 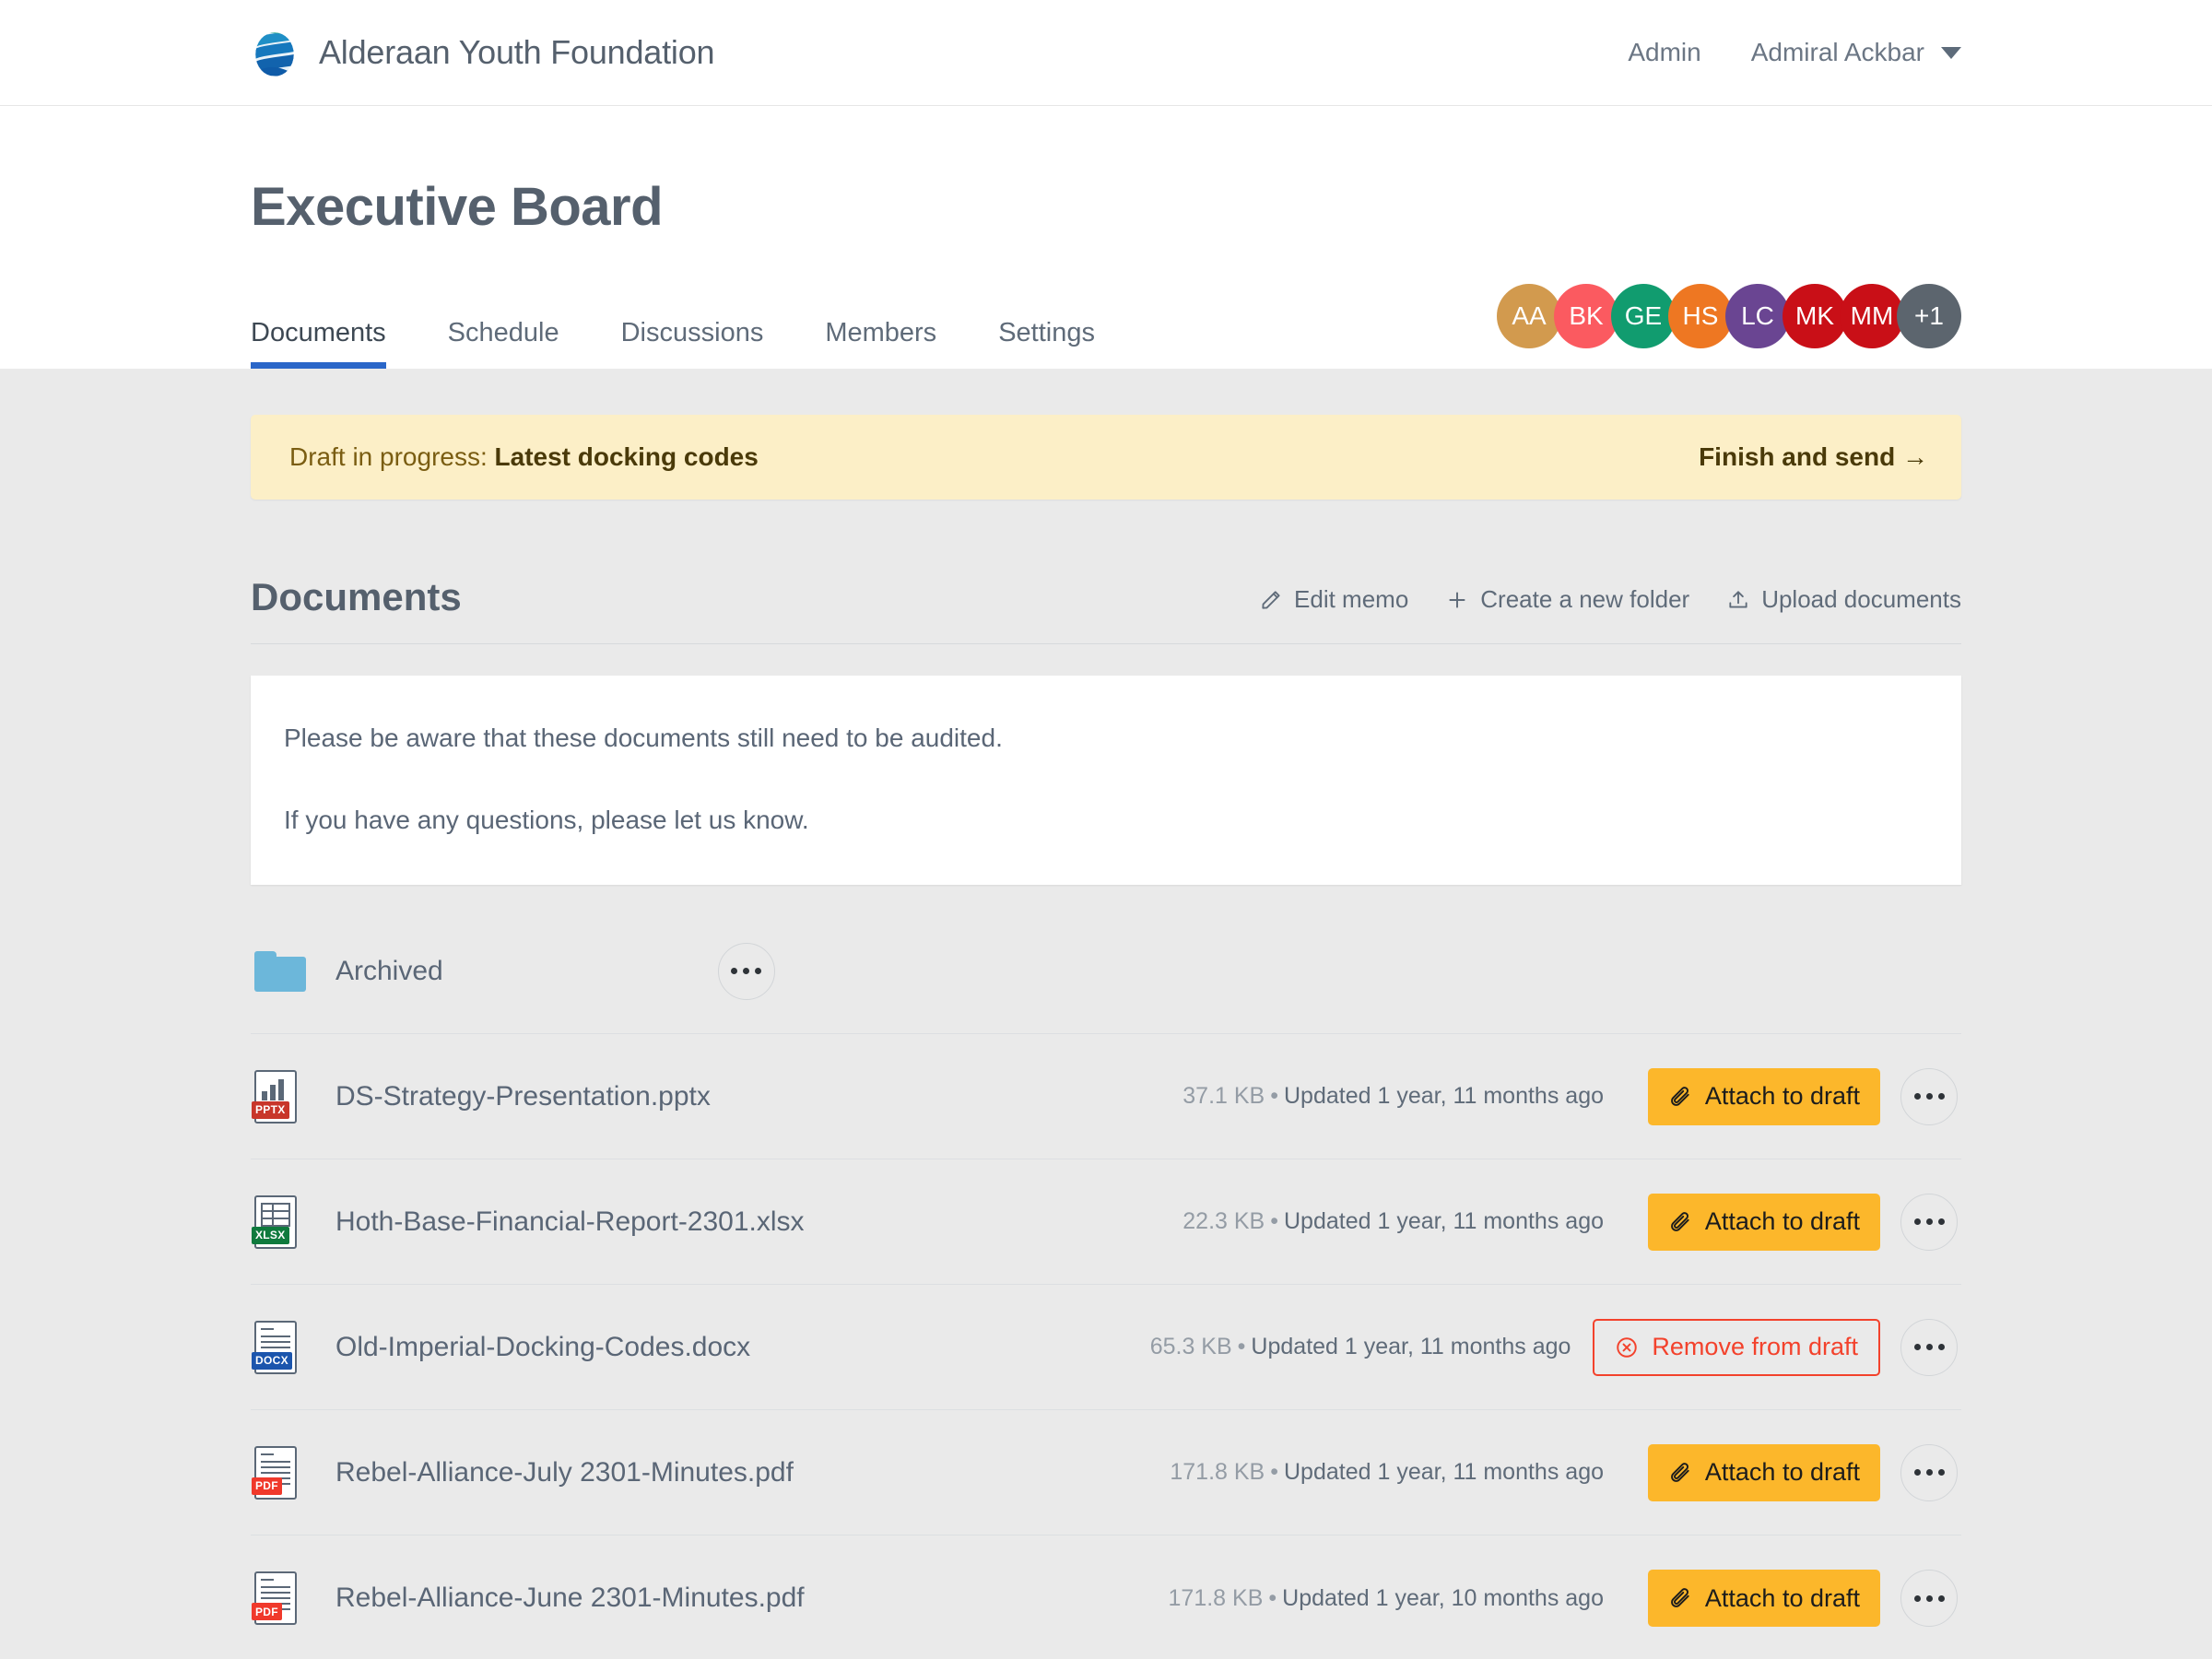 What do you see at coordinates (626, 456) in the screenshot?
I see `draft-banner-name: Latest docking codes` at bounding box center [626, 456].